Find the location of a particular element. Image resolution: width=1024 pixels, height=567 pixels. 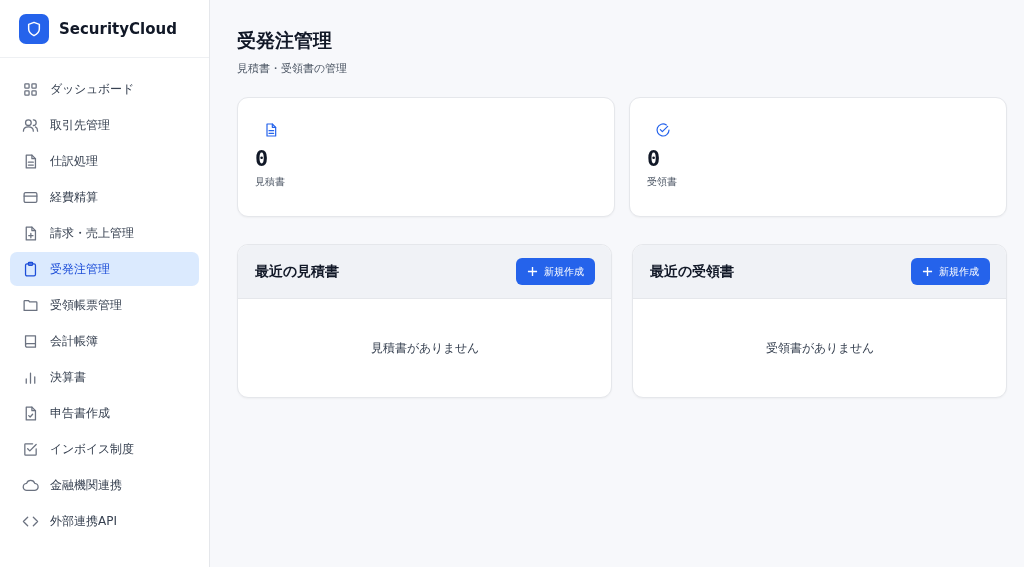

clipboard-icon is located at coordinates (30, 269).